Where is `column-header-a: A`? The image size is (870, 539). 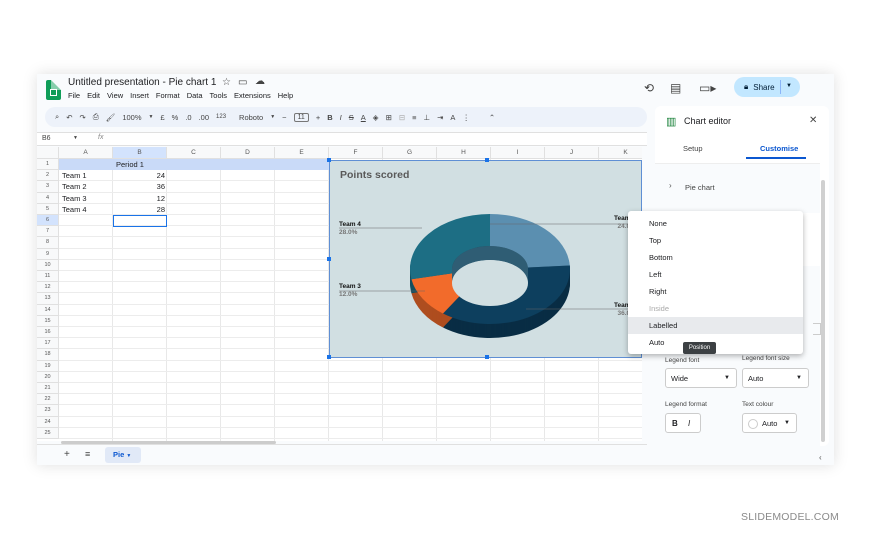 column-header-a: A is located at coordinates (86, 153).